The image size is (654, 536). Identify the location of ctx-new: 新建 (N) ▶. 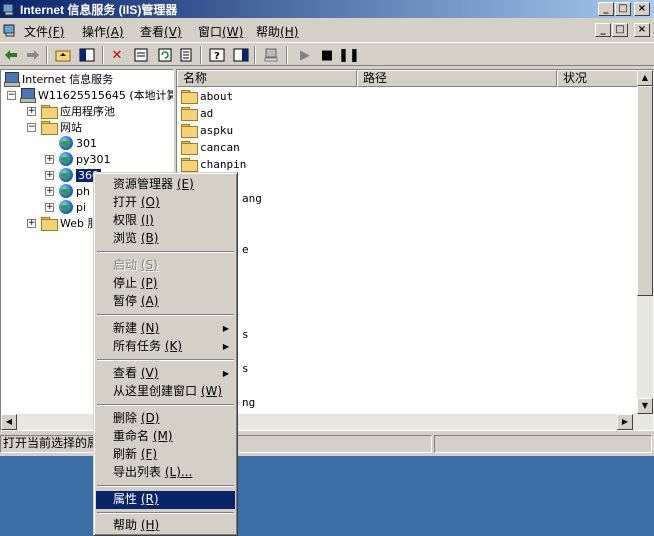
(165, 329).